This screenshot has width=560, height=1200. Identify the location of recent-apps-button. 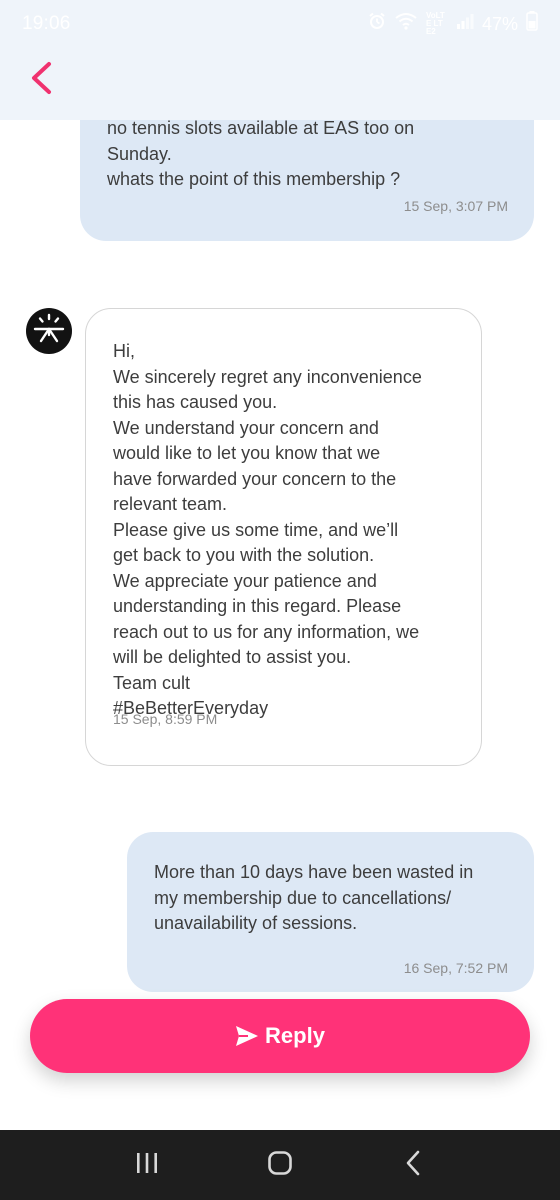
(147, 1165).